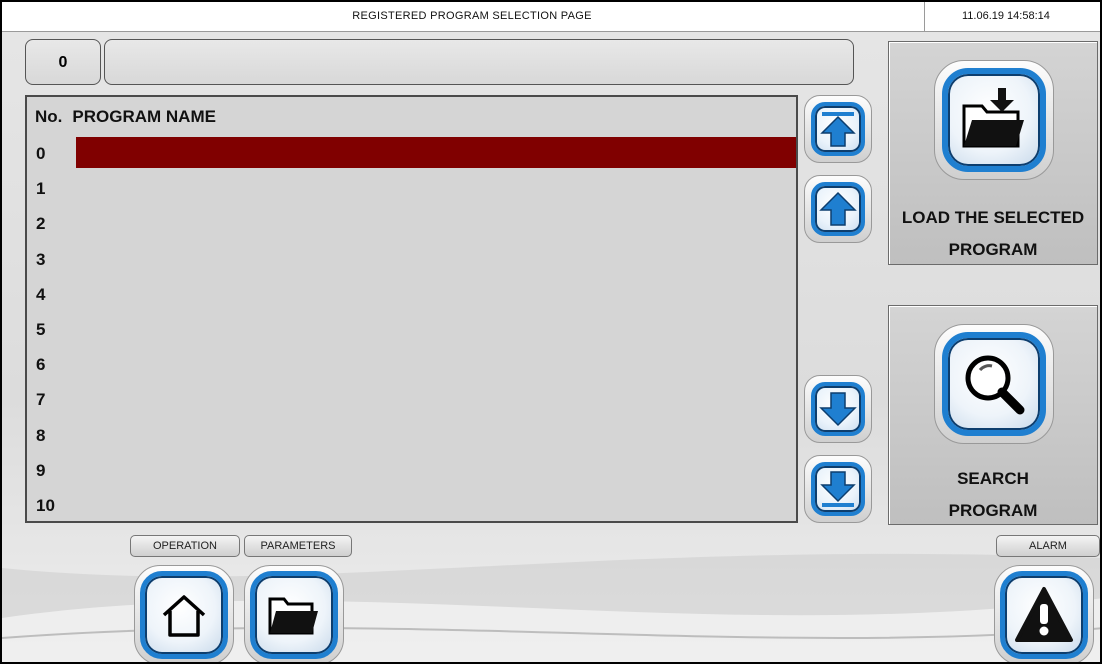  I want to click on program-row-number: 5, so click(41, 329).